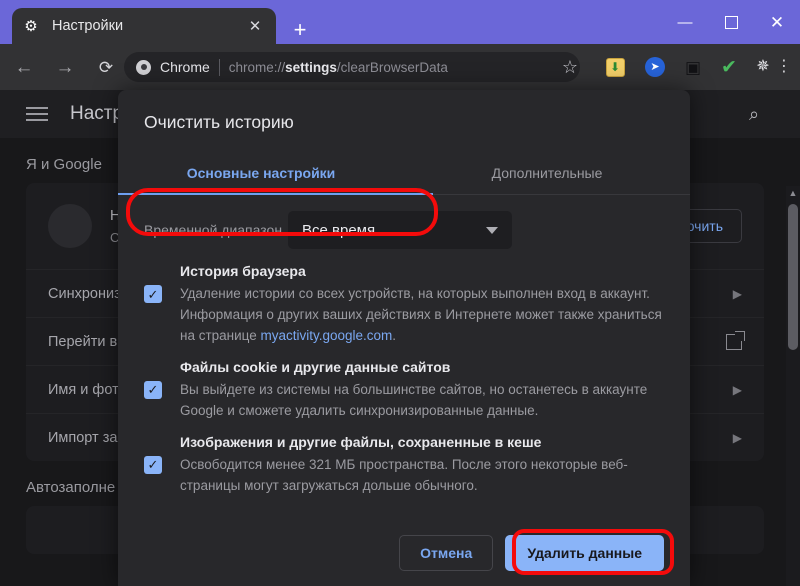 This screenshot has height=586, width=800. I want to click on delete-data-button: Удалить данные, so click(584, 553).